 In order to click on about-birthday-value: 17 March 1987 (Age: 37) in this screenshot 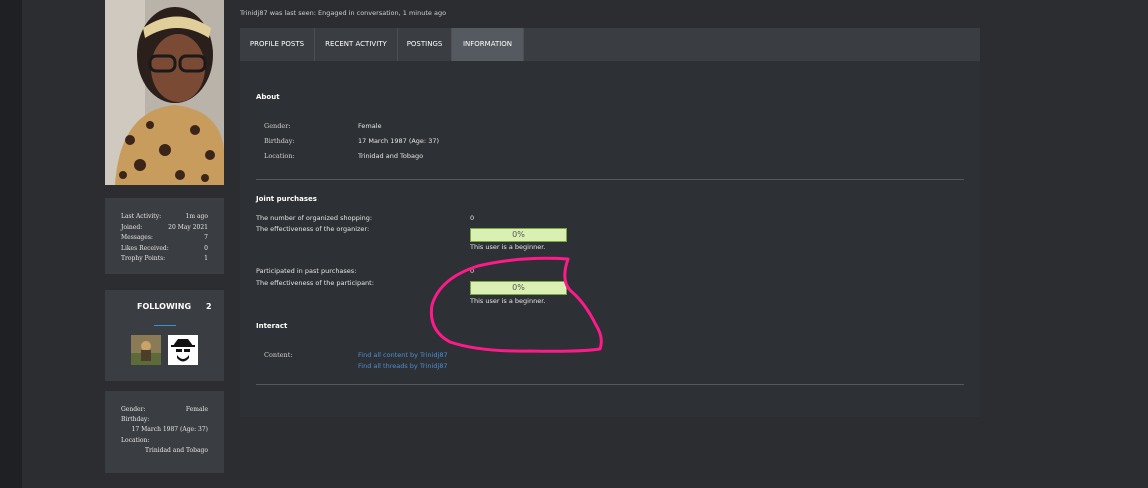, I will do `click(398, 141)`.